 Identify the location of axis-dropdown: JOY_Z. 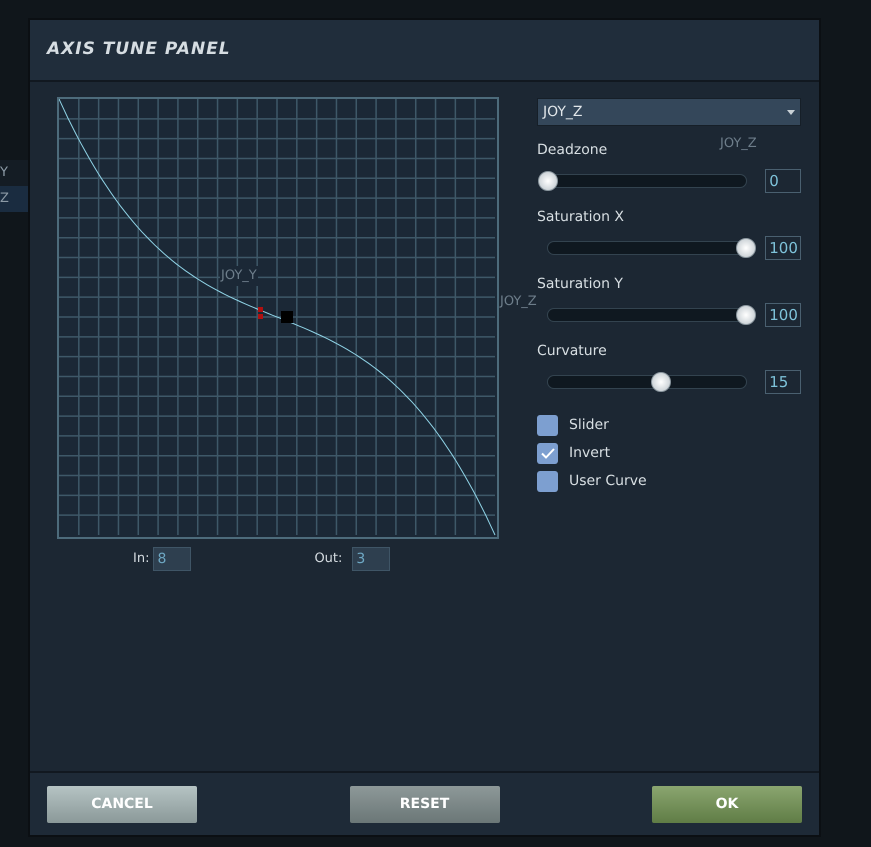
(669, 112).